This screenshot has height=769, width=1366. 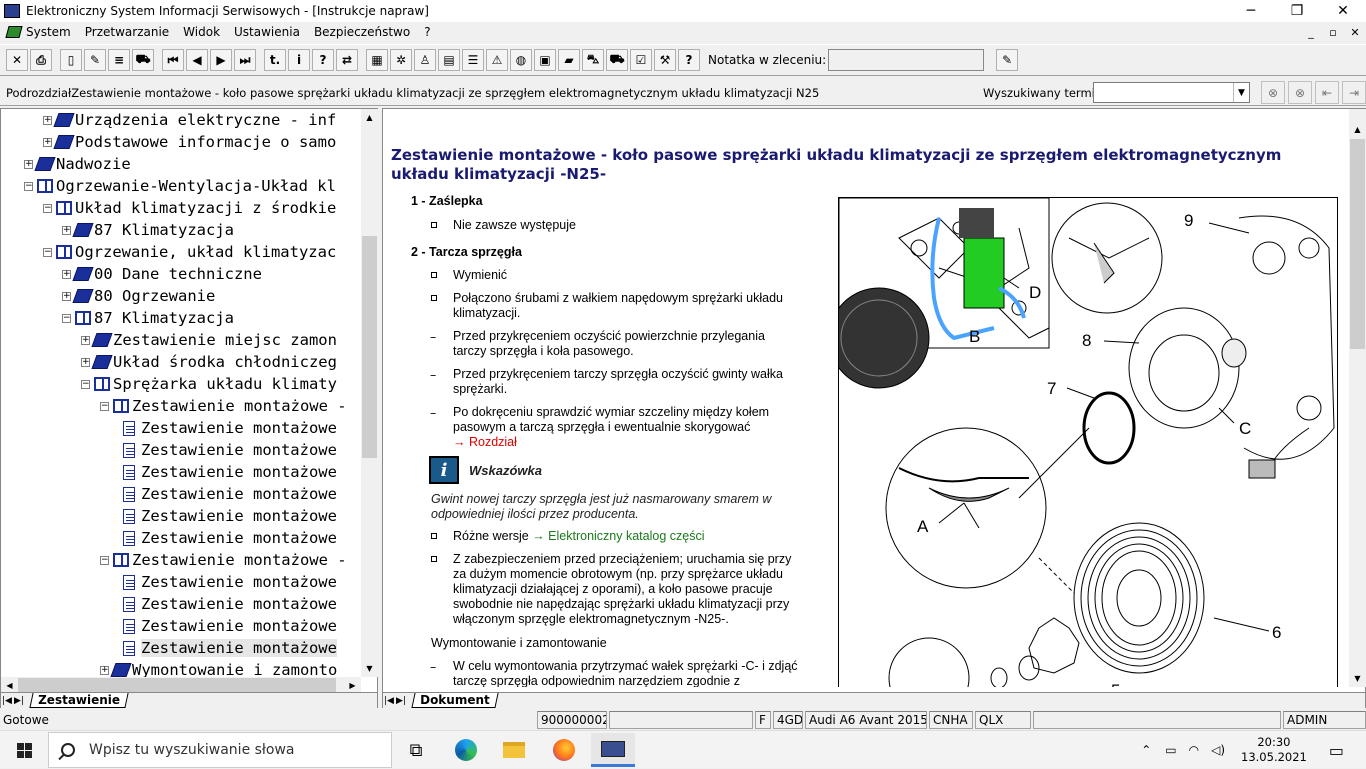 What do you see at coordinates (209, 384) in the screenshot?
I see `tree-item: − Sprężarka układu klimaty` at bounding box center [209, 384].